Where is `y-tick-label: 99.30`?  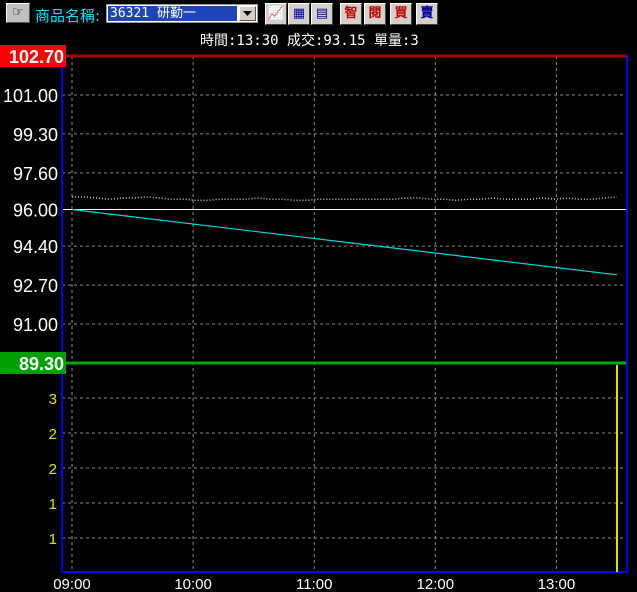
y-tick-label: 99.30 is located at coordinates (35, 135).